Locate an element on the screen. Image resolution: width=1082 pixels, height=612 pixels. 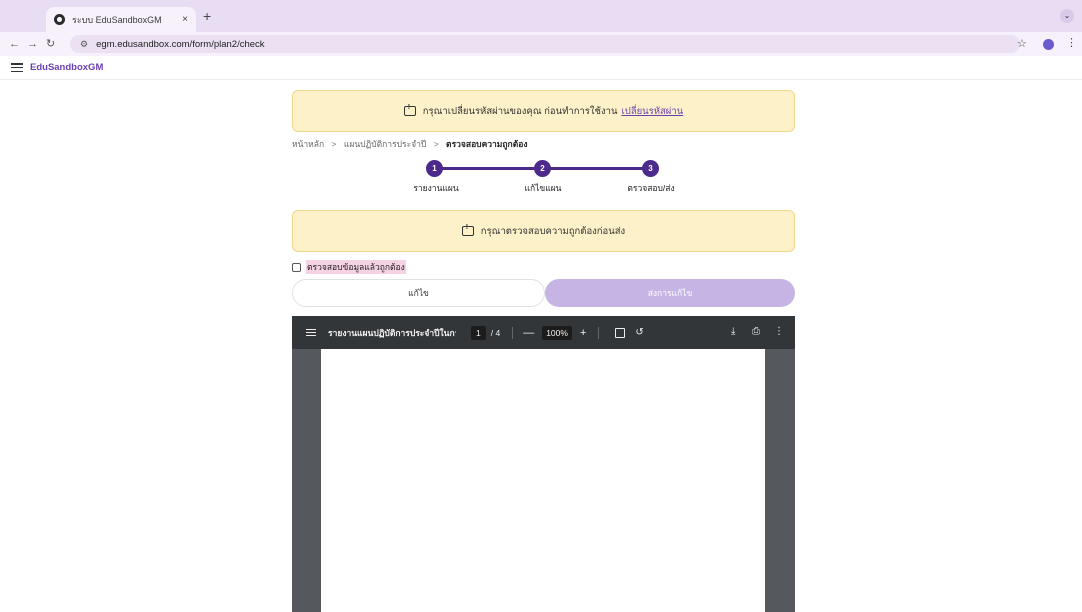
app-brand: EduSandboxGM is located at coordinates (66, 67).